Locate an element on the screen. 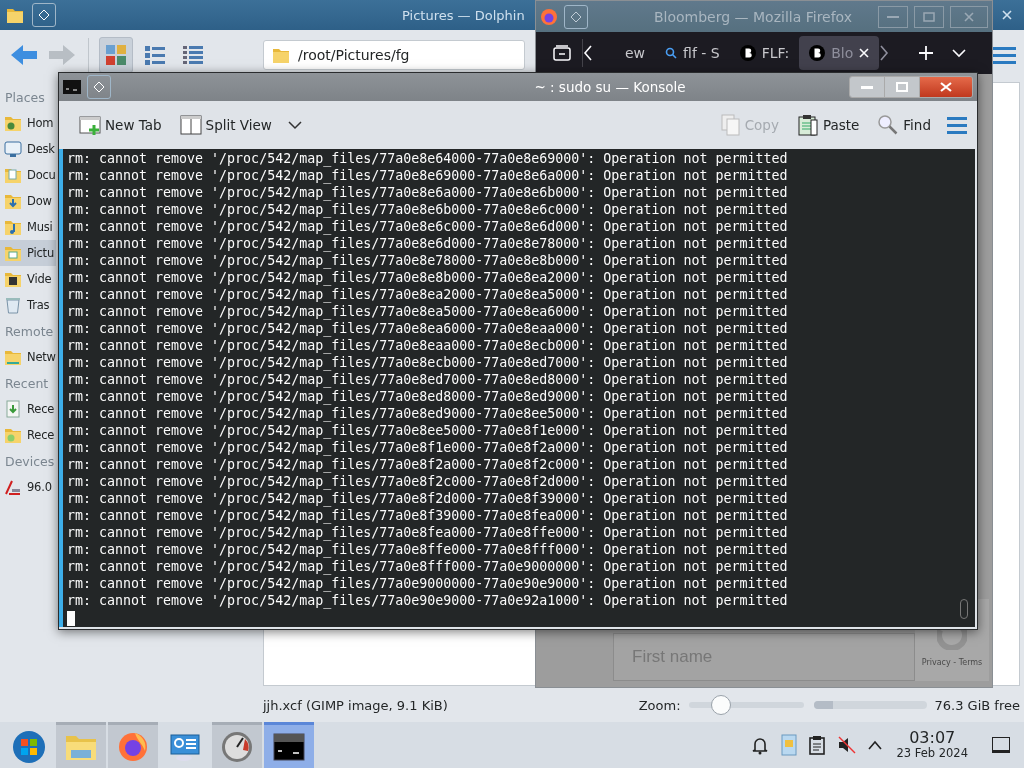 The width and height of the screenshot is (1024, 768). slider-thumb is located at coordinates (720, 705).